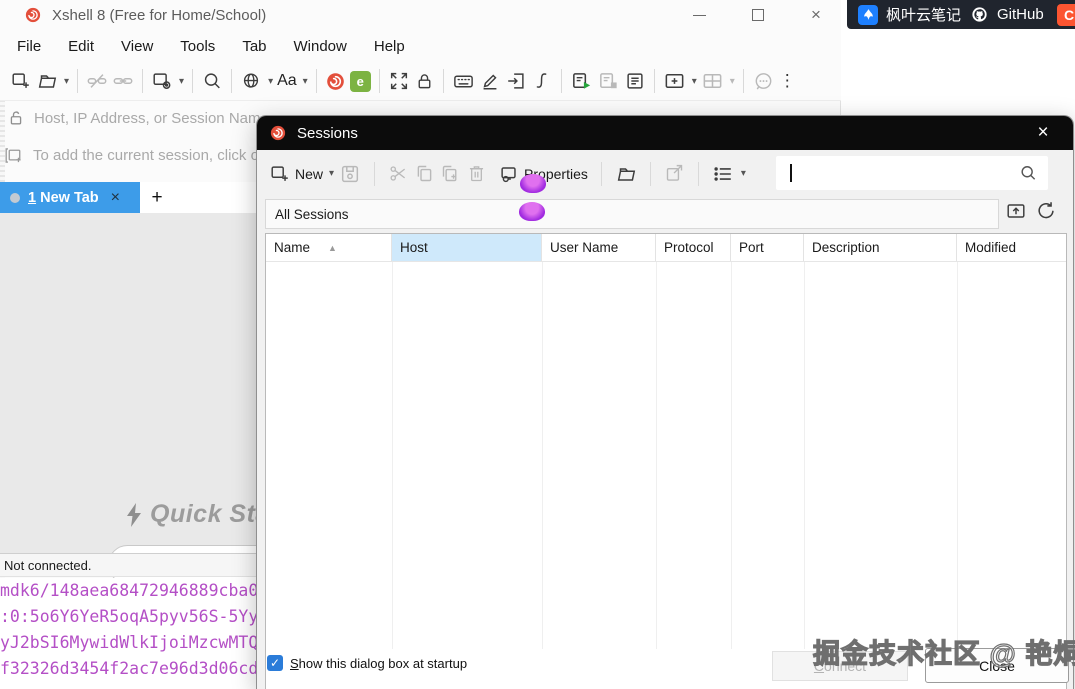 This screenshot has height=689, width=1075. Describe the element at coordinates (14, 155) in the screenshot. I see `add-session-icon` at that location.